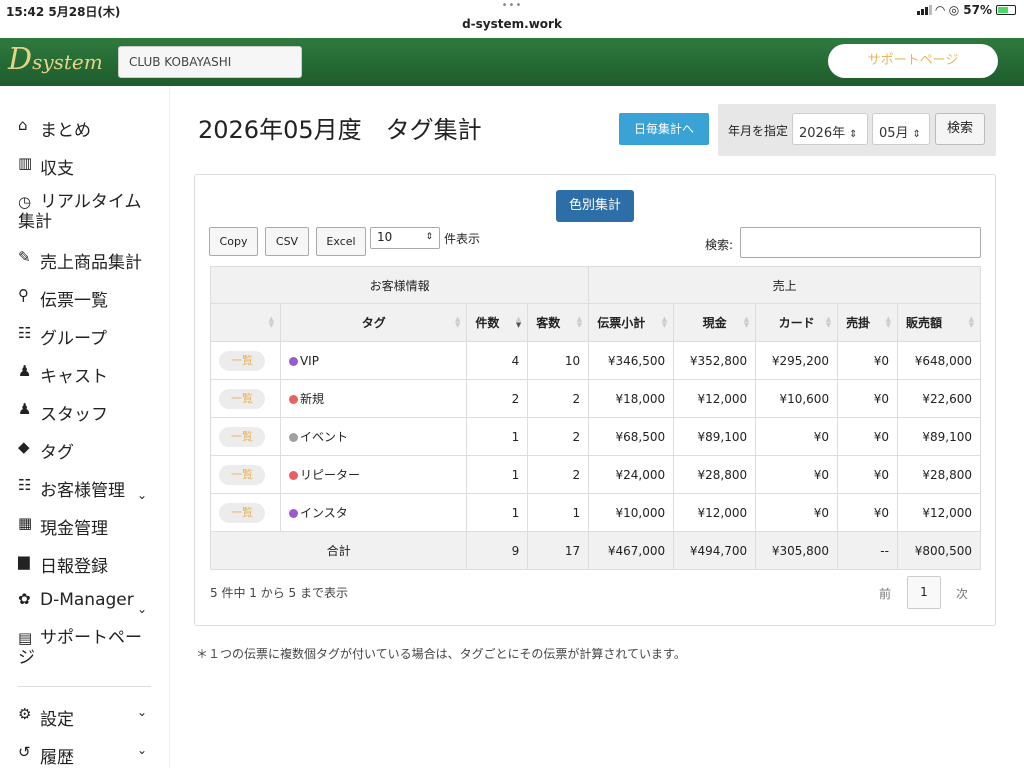  What do you see at coordinates (84, 525) in the screenshot?
I see `sidebar-item-cash: ▦ 現金管理` at bounding box center [84, 525].